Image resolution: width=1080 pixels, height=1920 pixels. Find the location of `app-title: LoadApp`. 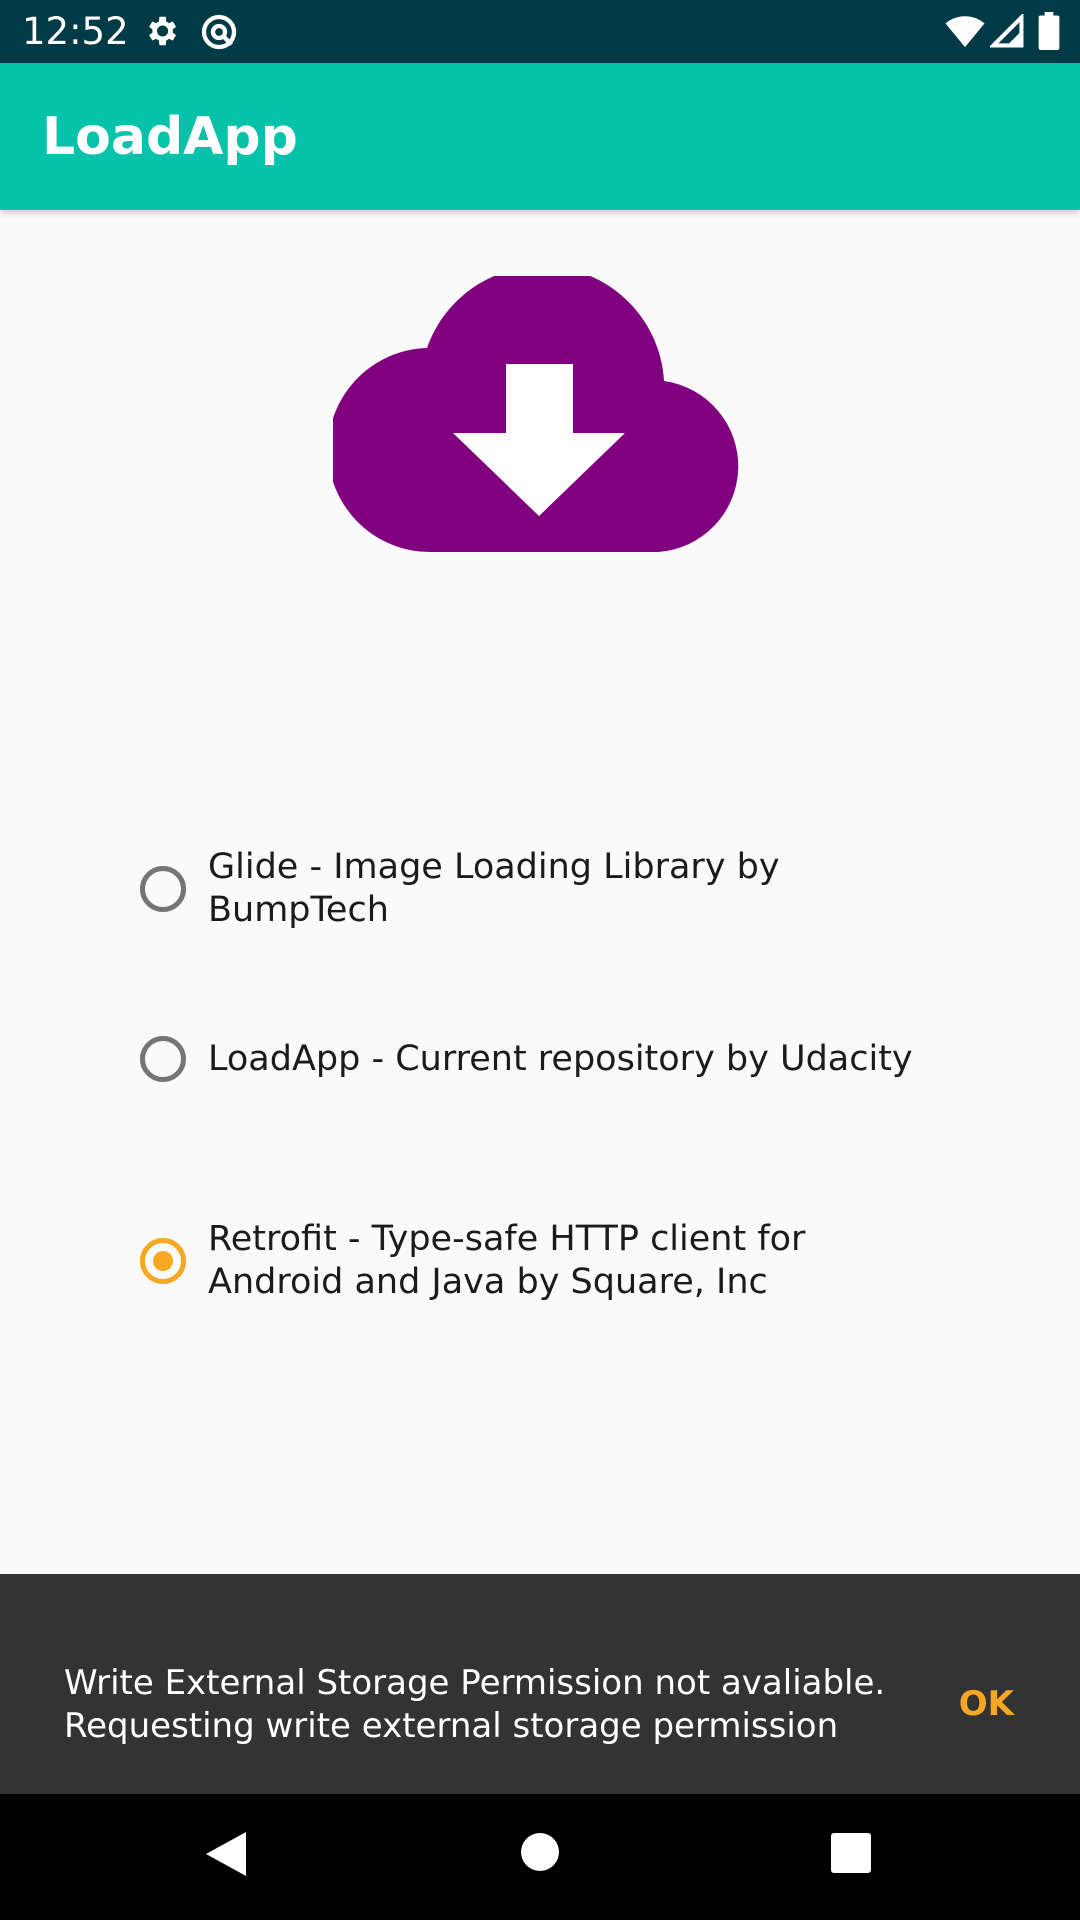

app-title: LoadApp is located at coordinates (170, 137).